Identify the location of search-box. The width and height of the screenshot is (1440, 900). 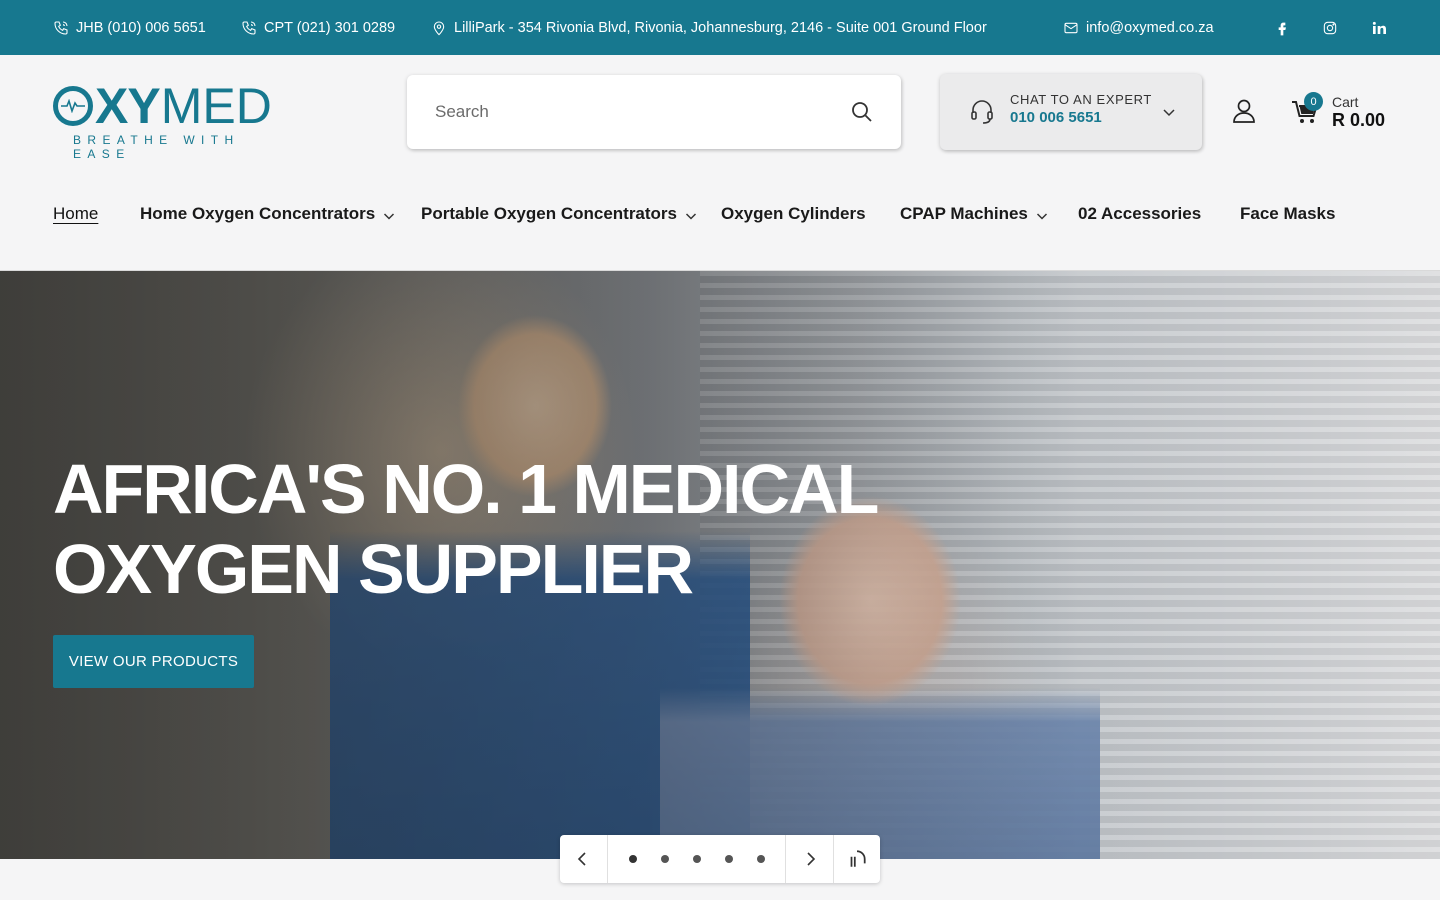
(654, 112).